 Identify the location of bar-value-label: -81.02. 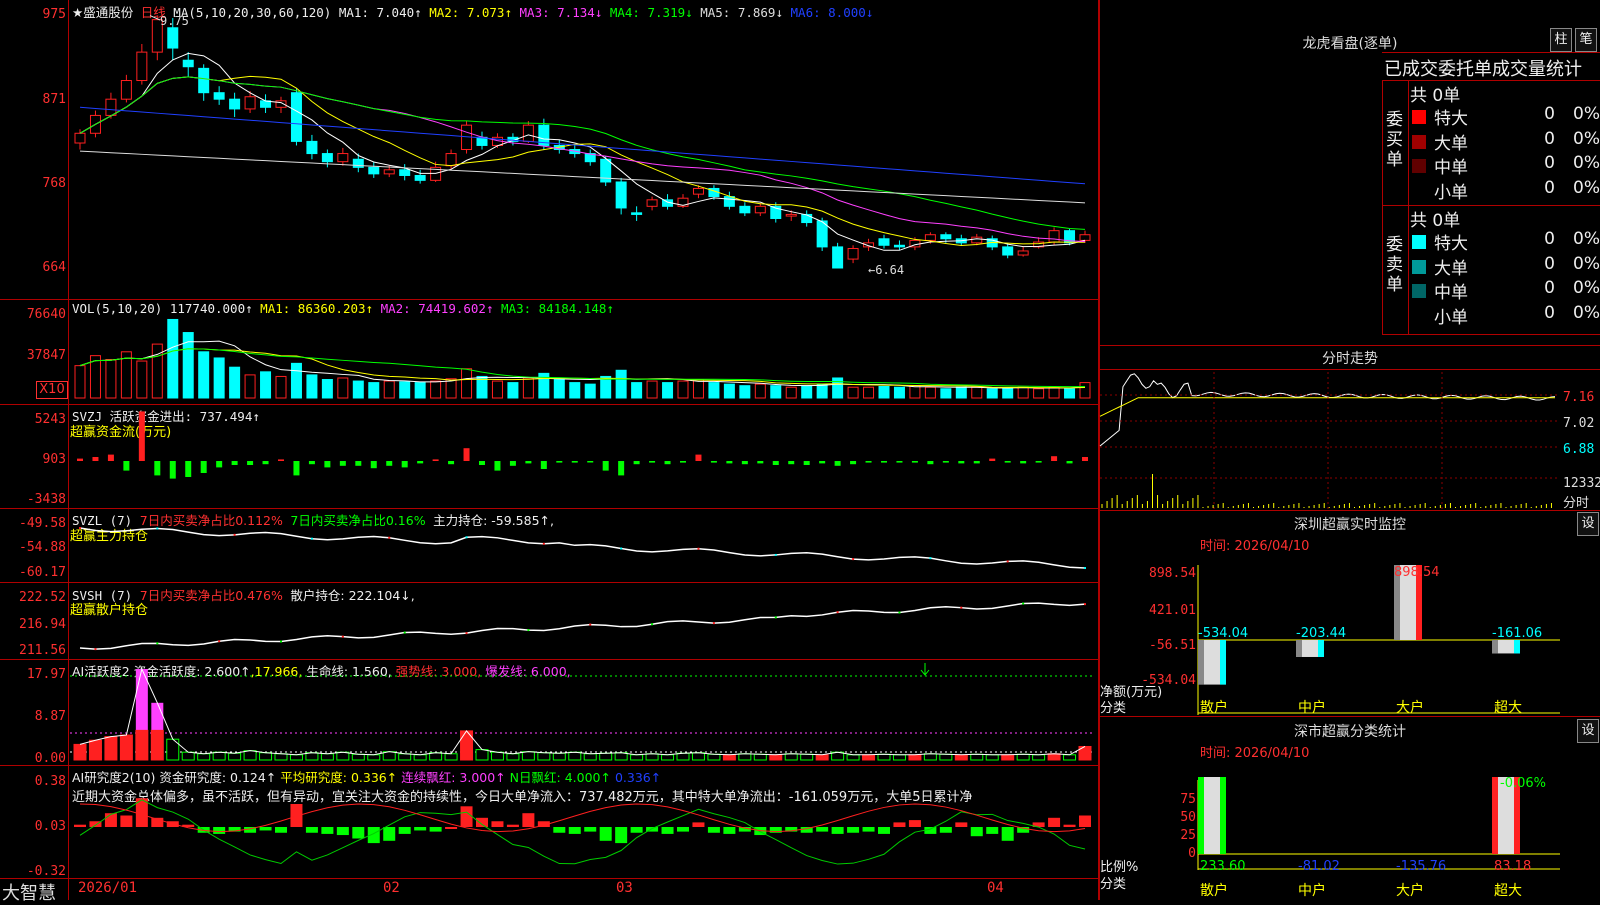
(1319, 866).